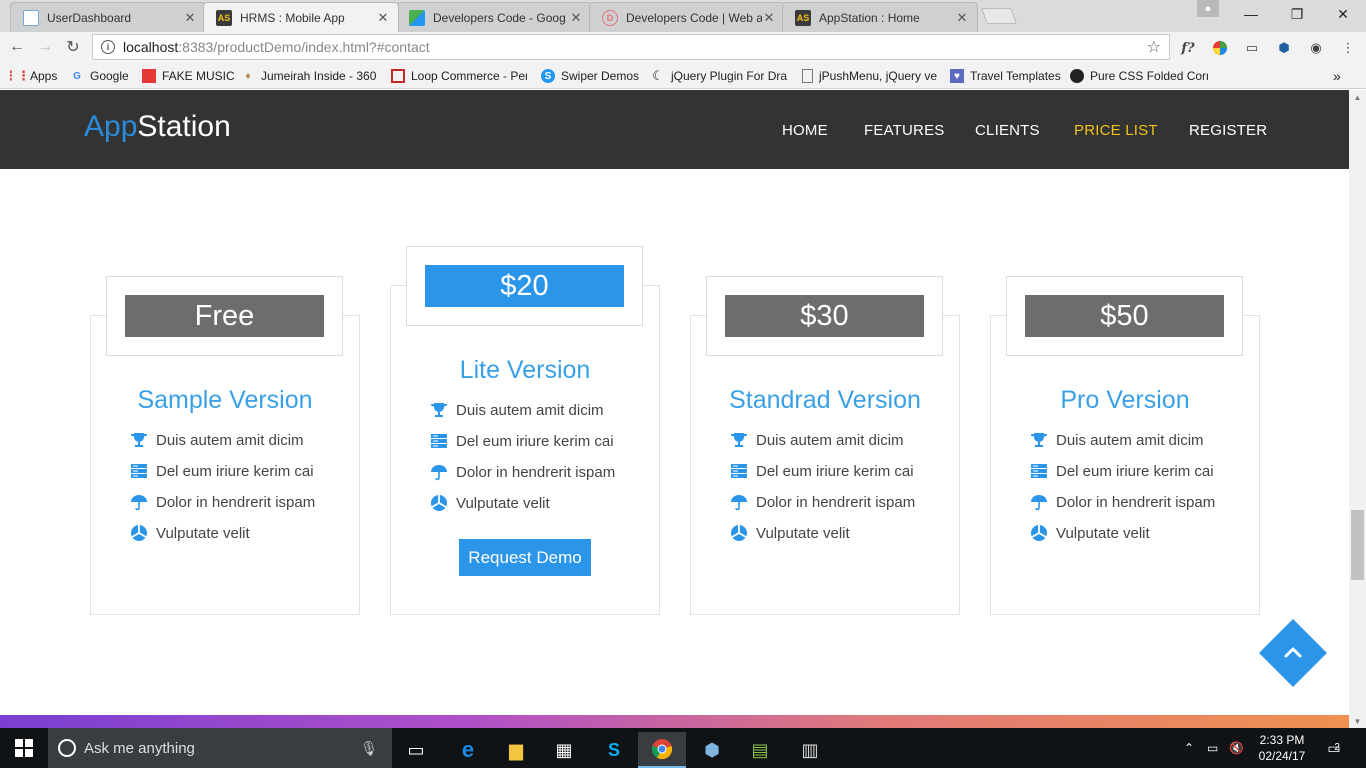 The height and width of the screenshot is (768, 1366). What do you see at coordinates (1125, 400) in the screenshot?
I see `plan-name: Pro Version` at bounding box center [1125, 400].